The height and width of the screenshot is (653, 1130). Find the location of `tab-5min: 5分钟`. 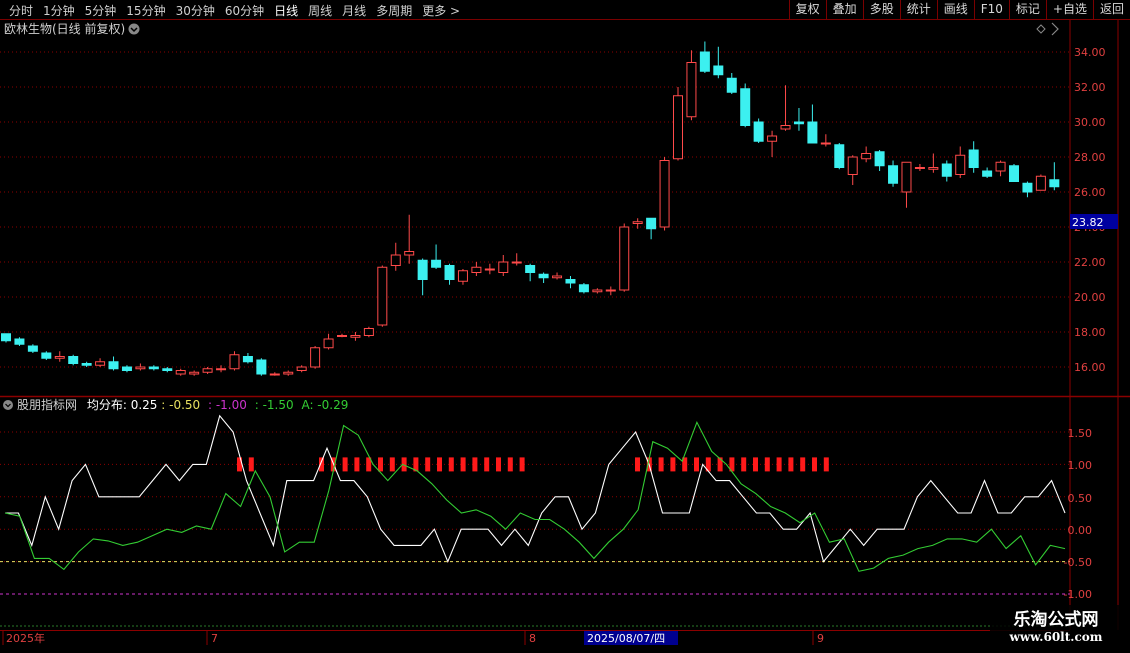

tab-5min: 5分钟 is located at coordinates (101, 10).